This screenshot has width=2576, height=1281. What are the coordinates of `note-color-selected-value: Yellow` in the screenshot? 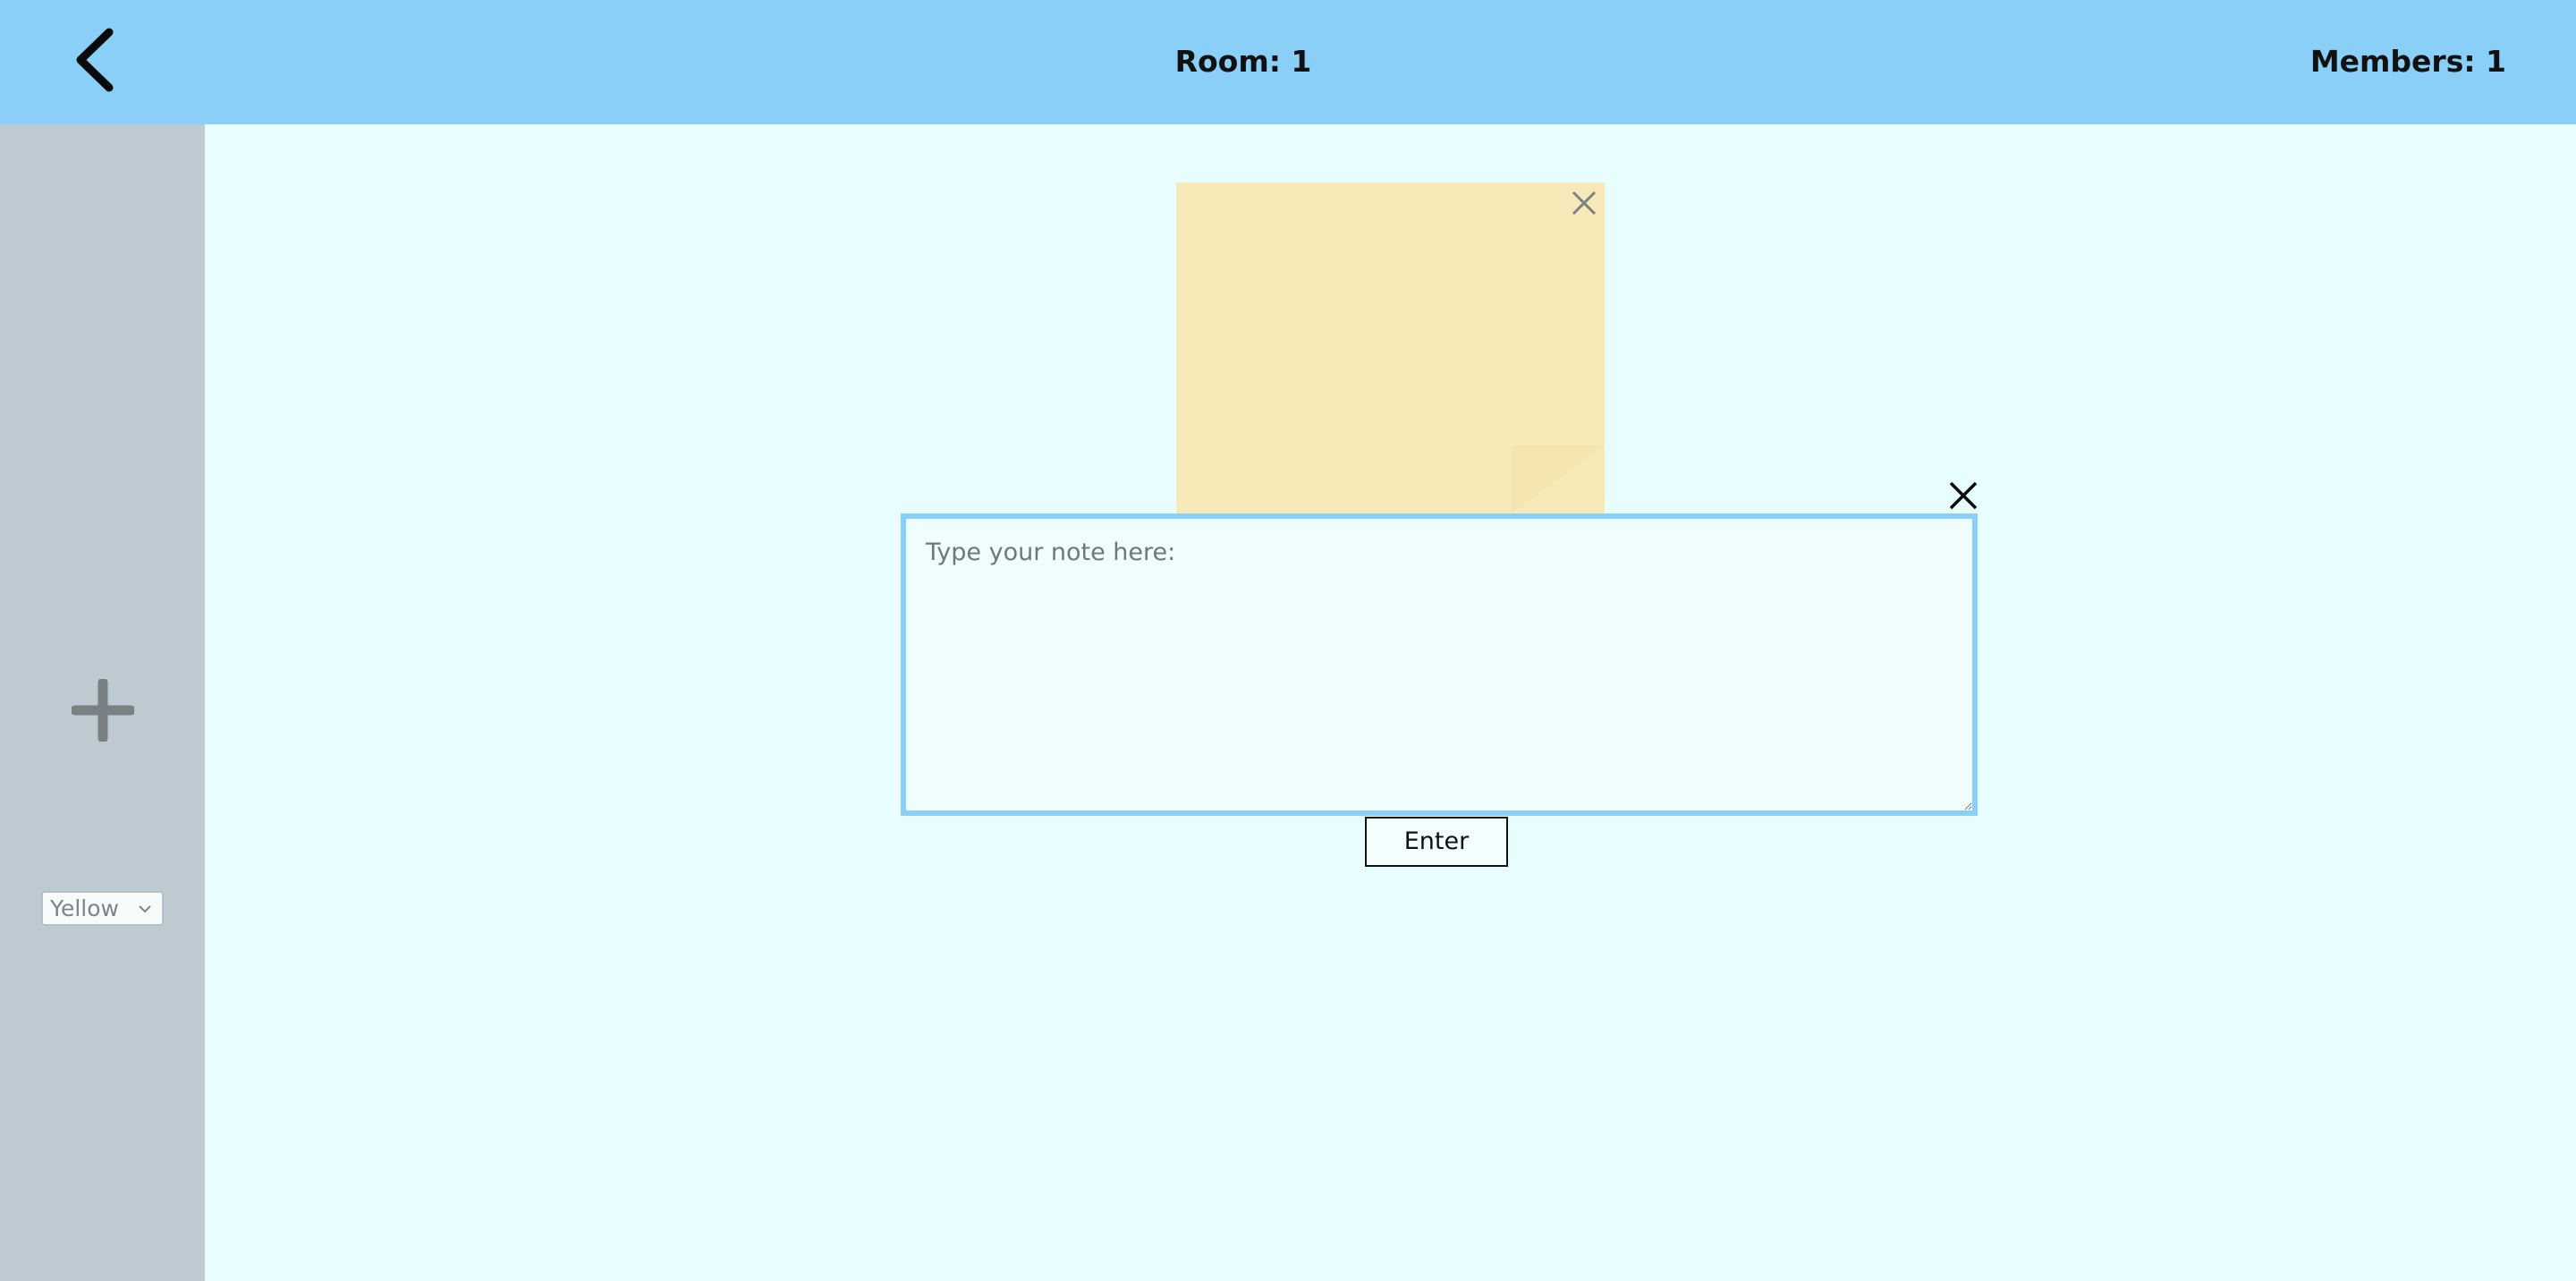 It's located at (84, 908).